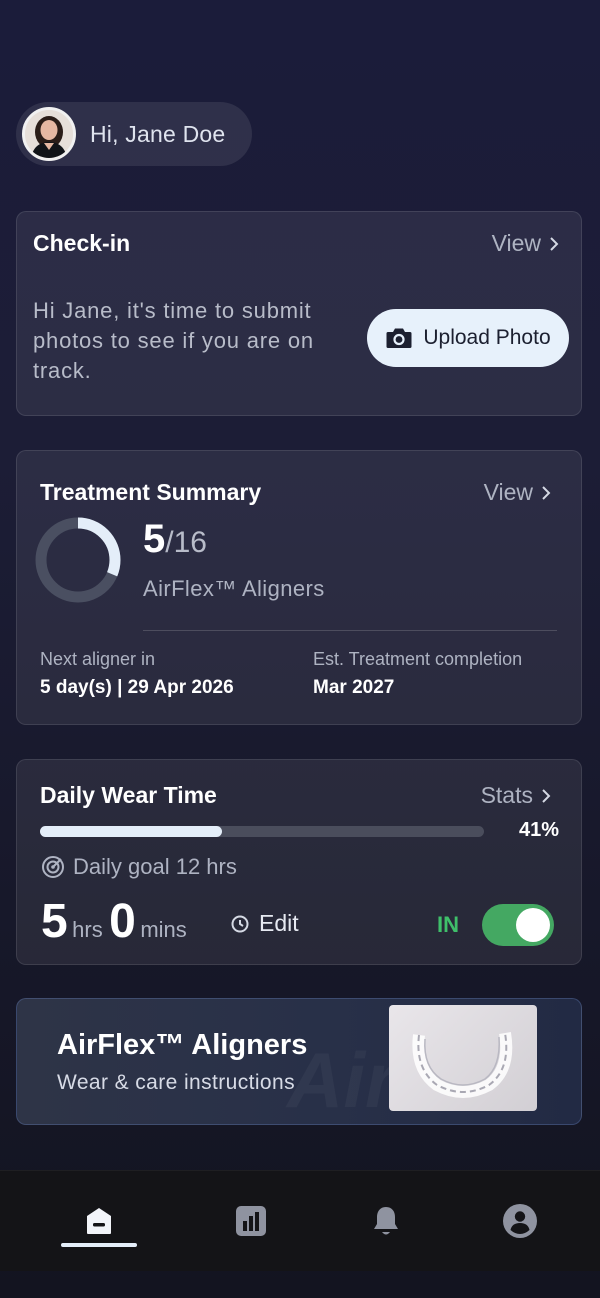 This screenshot has width=600, height=1298. I want to click on wear-status: IN, so click(448, 924).